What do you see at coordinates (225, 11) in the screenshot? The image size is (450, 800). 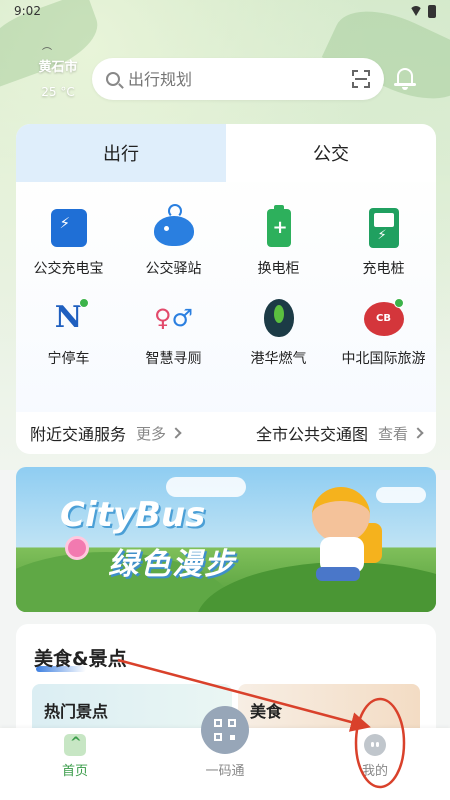 I see `status-bar: 9:02` at bounding box center [225, 11].